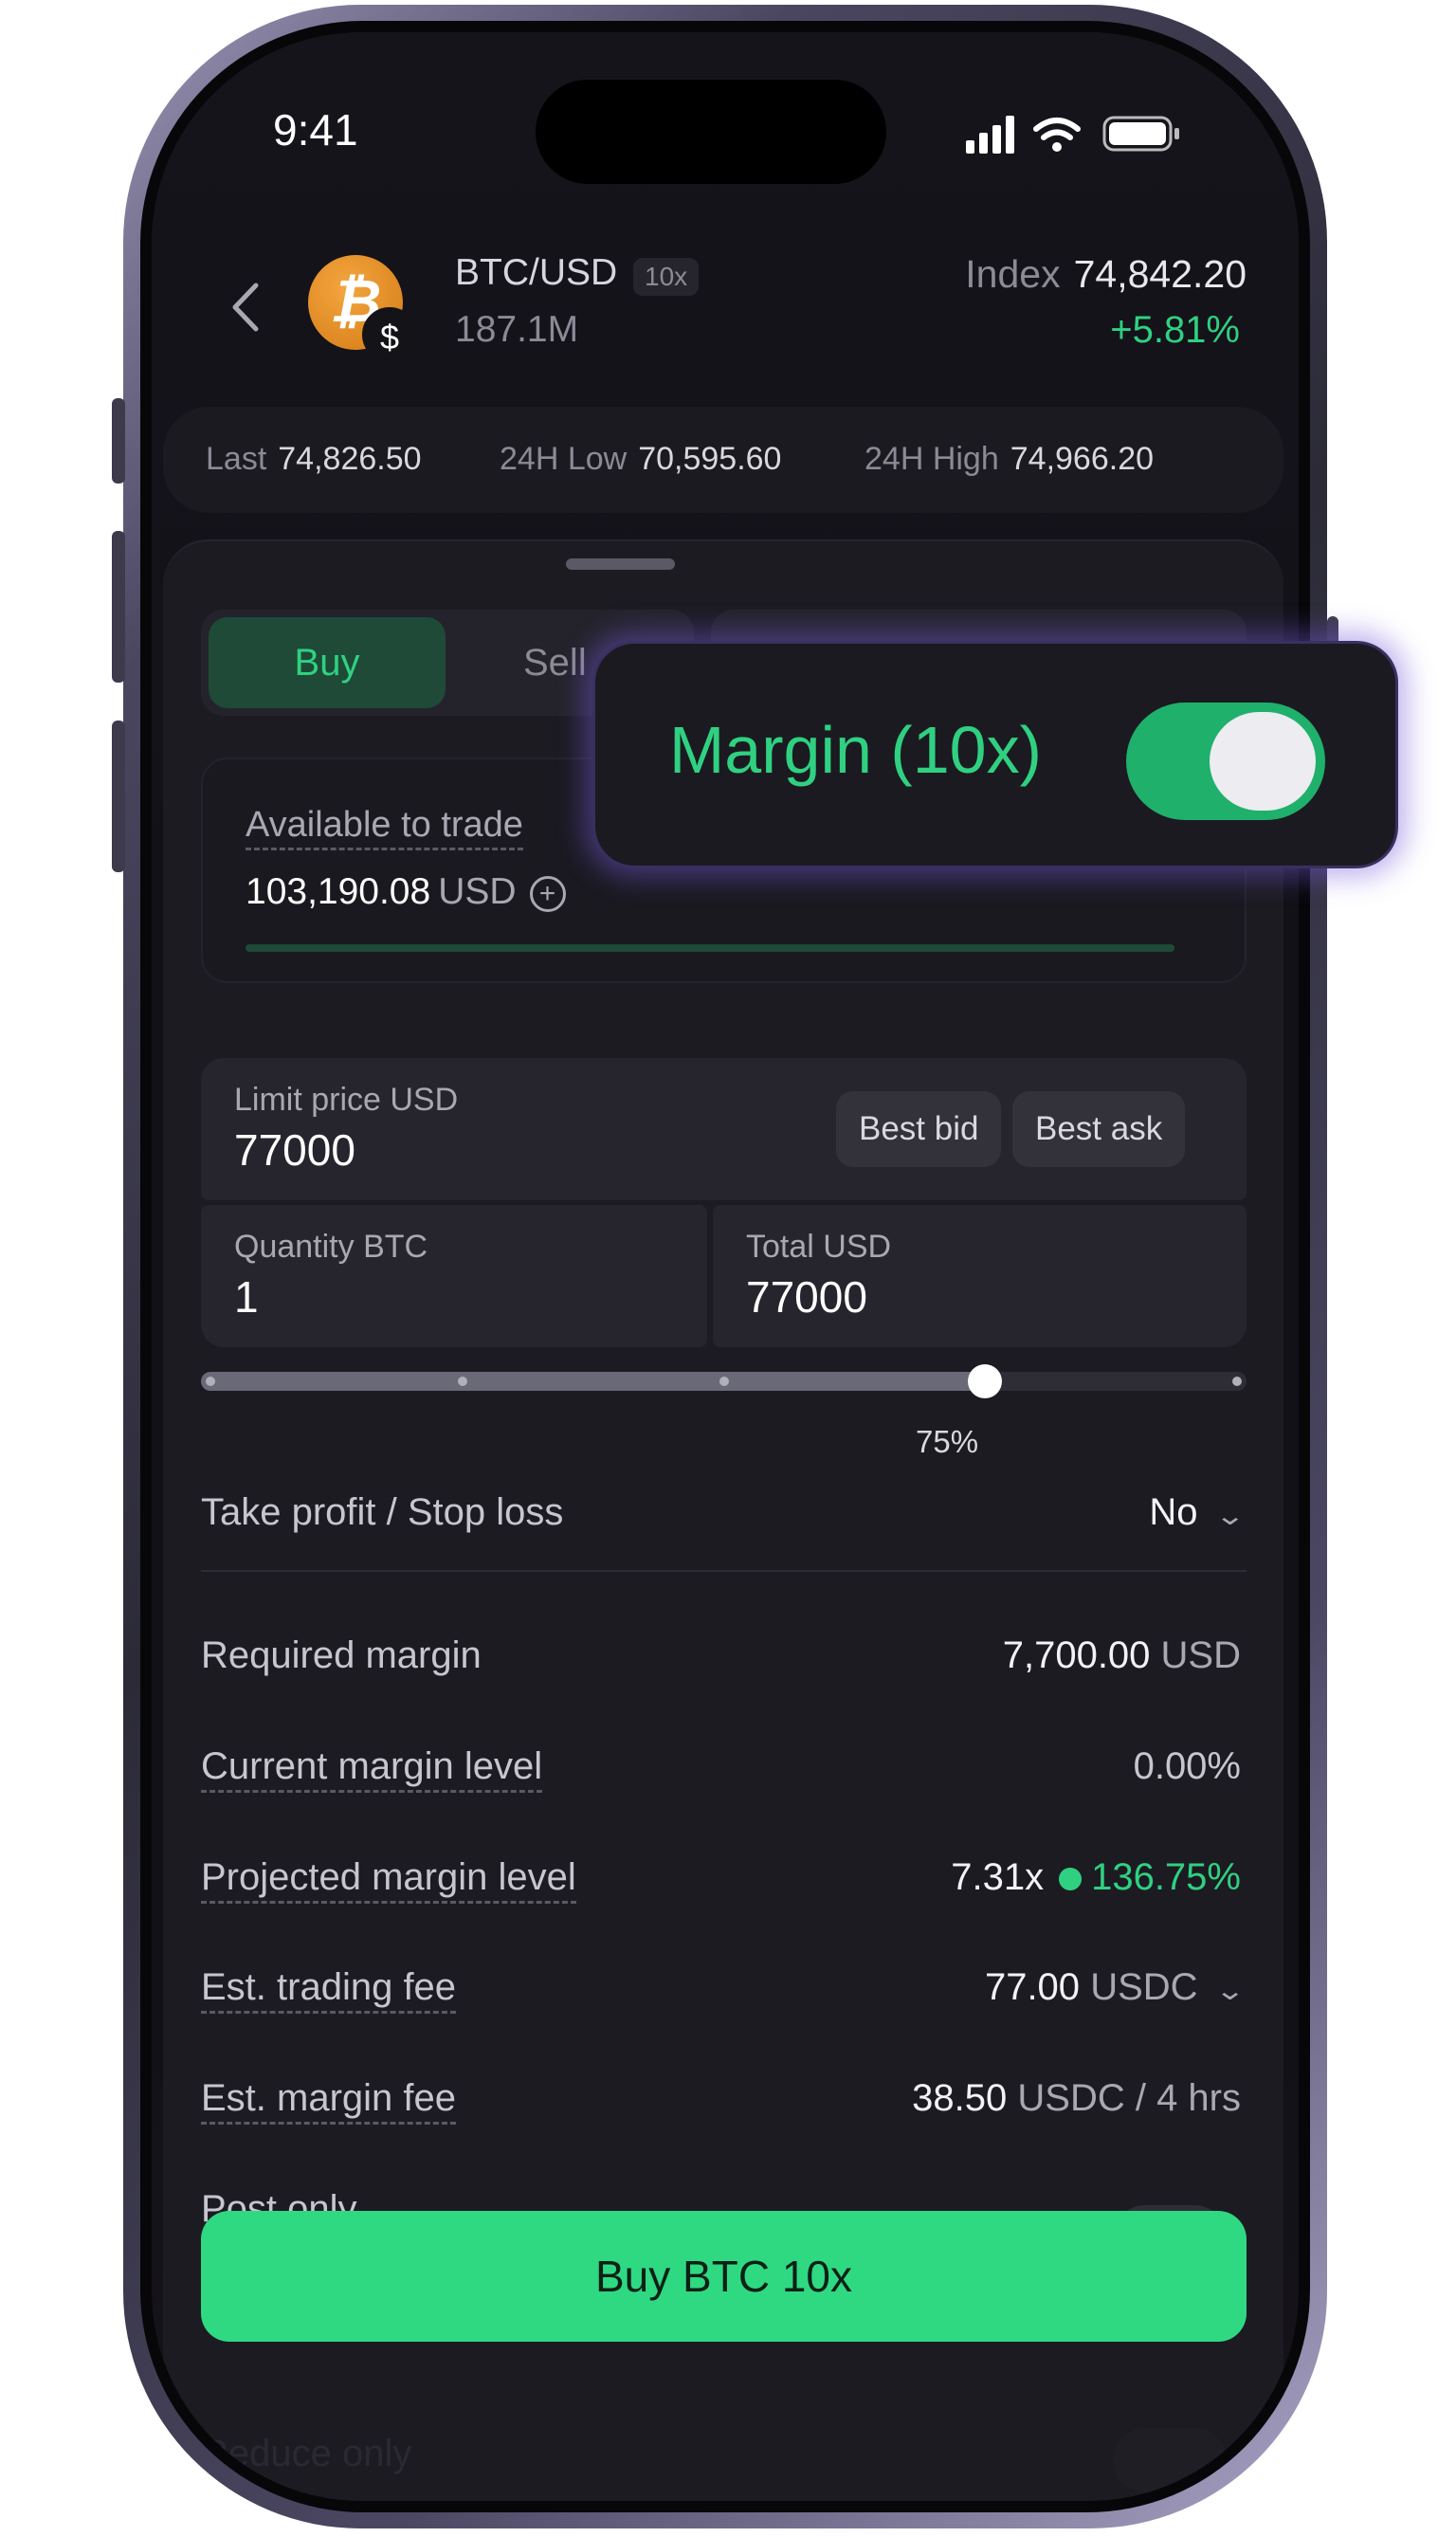 The height and width of the screenshot is (2537, 1456). I want to click on price-change: +5.81%, so click(1175, 330).